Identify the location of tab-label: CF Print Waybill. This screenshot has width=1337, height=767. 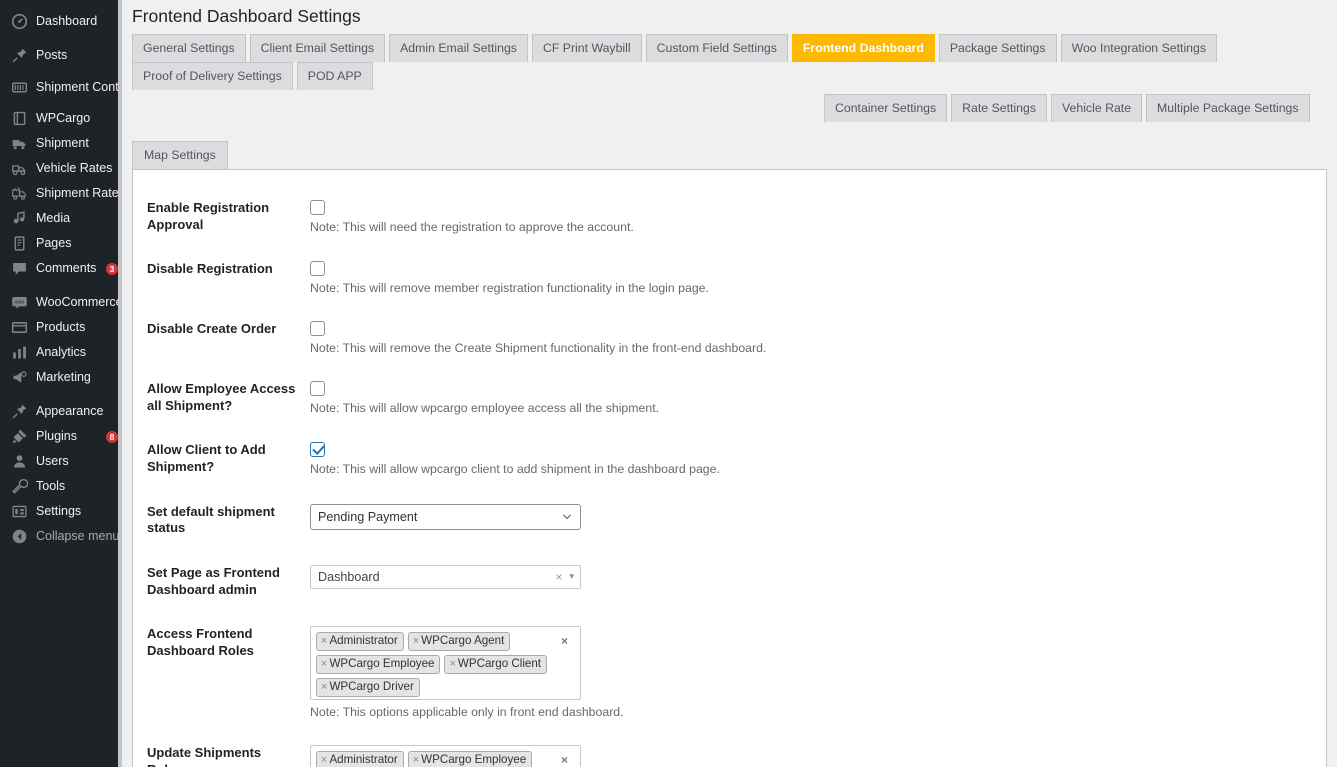
(586, 48).